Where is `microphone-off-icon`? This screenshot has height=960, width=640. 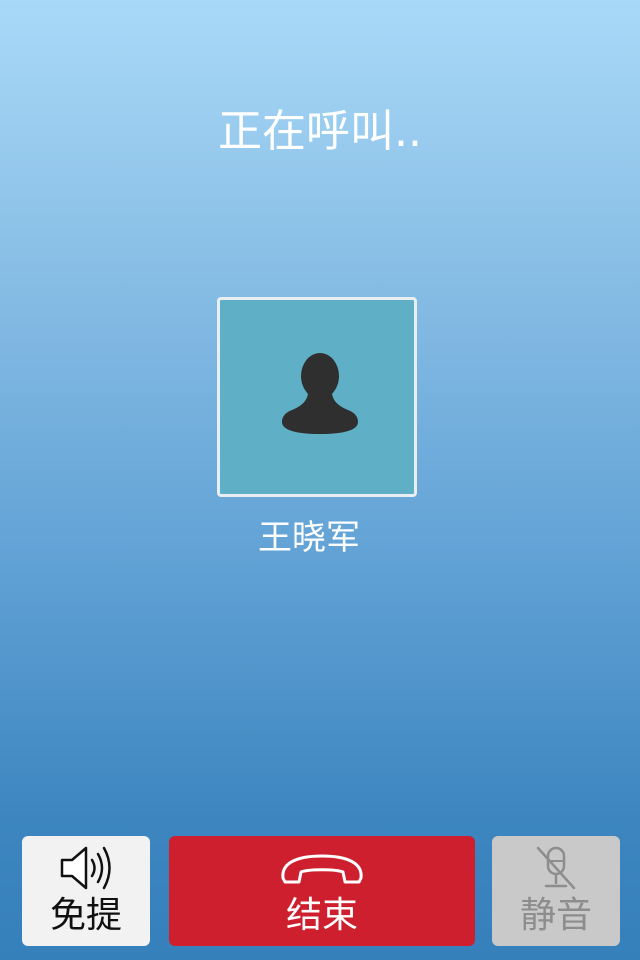 microphone-off-icon is located at coordinates (556, 868).